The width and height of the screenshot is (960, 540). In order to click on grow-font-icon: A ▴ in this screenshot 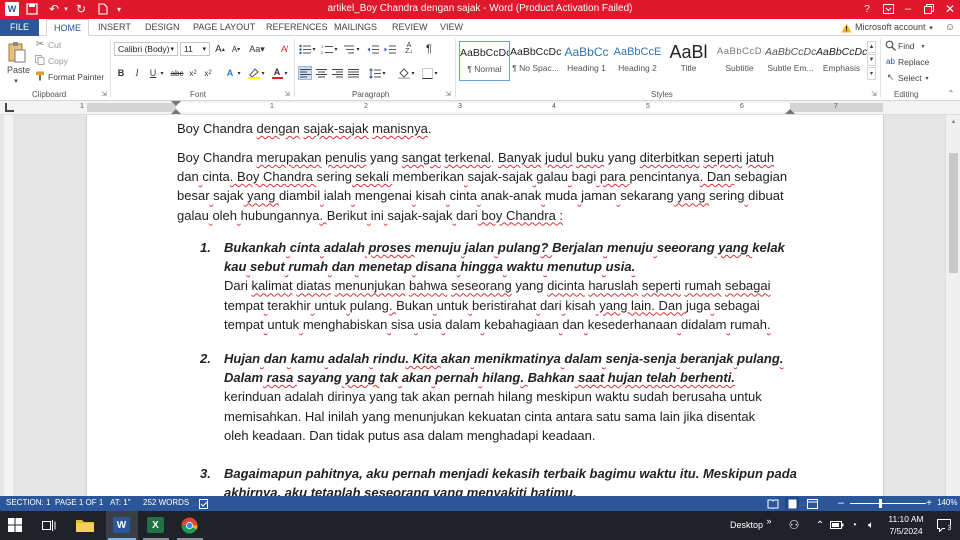, I will do `click(220, 49)`.